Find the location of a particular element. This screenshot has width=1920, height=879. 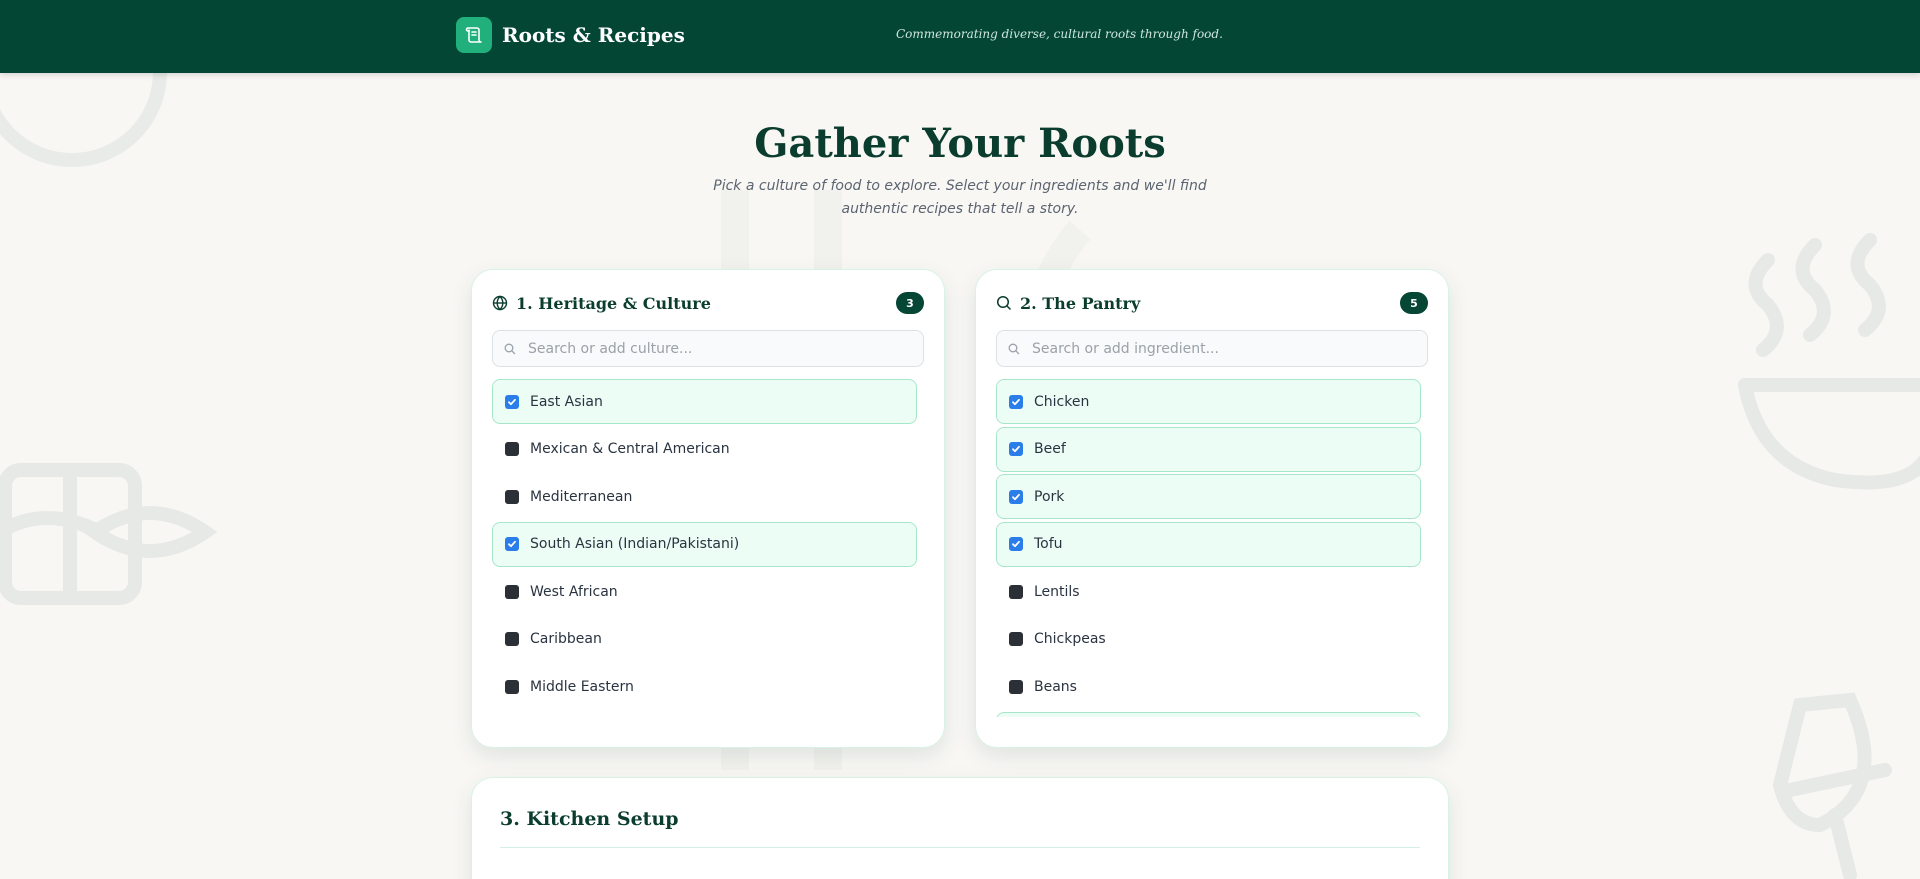

kitchen-card: 3. Kitchen Setup is located at coordinates (960, 828).